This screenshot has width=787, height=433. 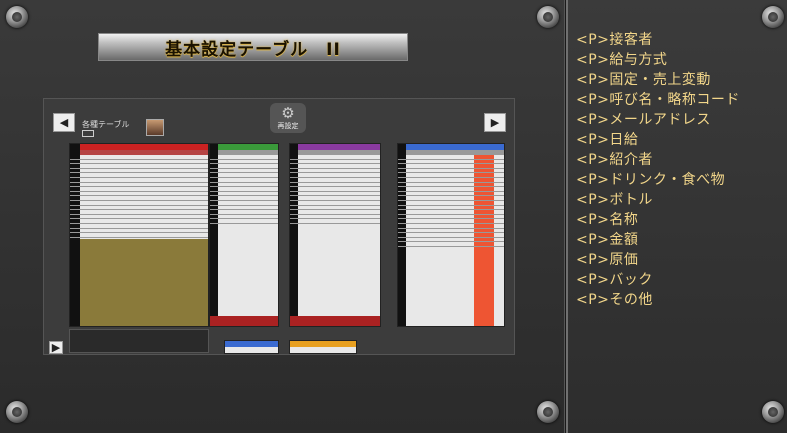 I want to click on field-list-item: <P>固定・売上変動, so click(x=643, y=80).